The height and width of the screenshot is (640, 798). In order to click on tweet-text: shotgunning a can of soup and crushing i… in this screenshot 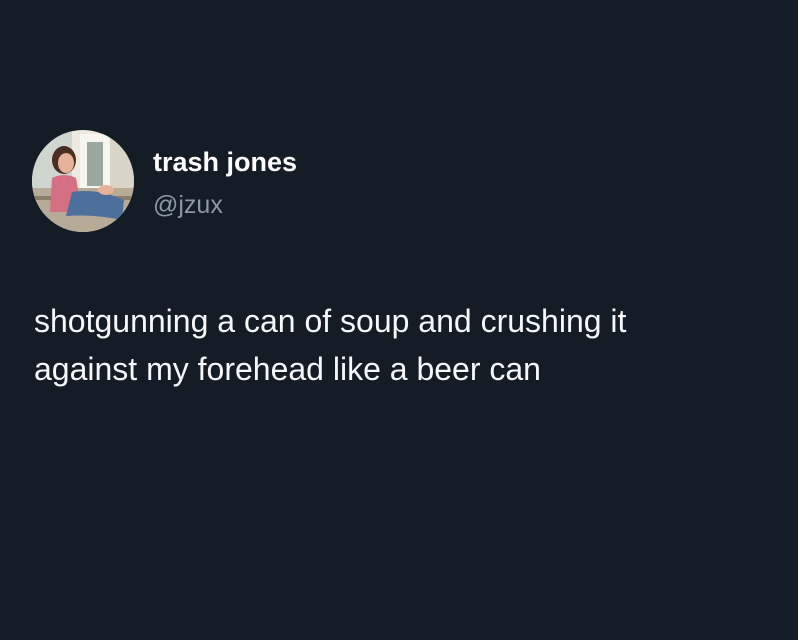, I will do `click(404, 345)`.